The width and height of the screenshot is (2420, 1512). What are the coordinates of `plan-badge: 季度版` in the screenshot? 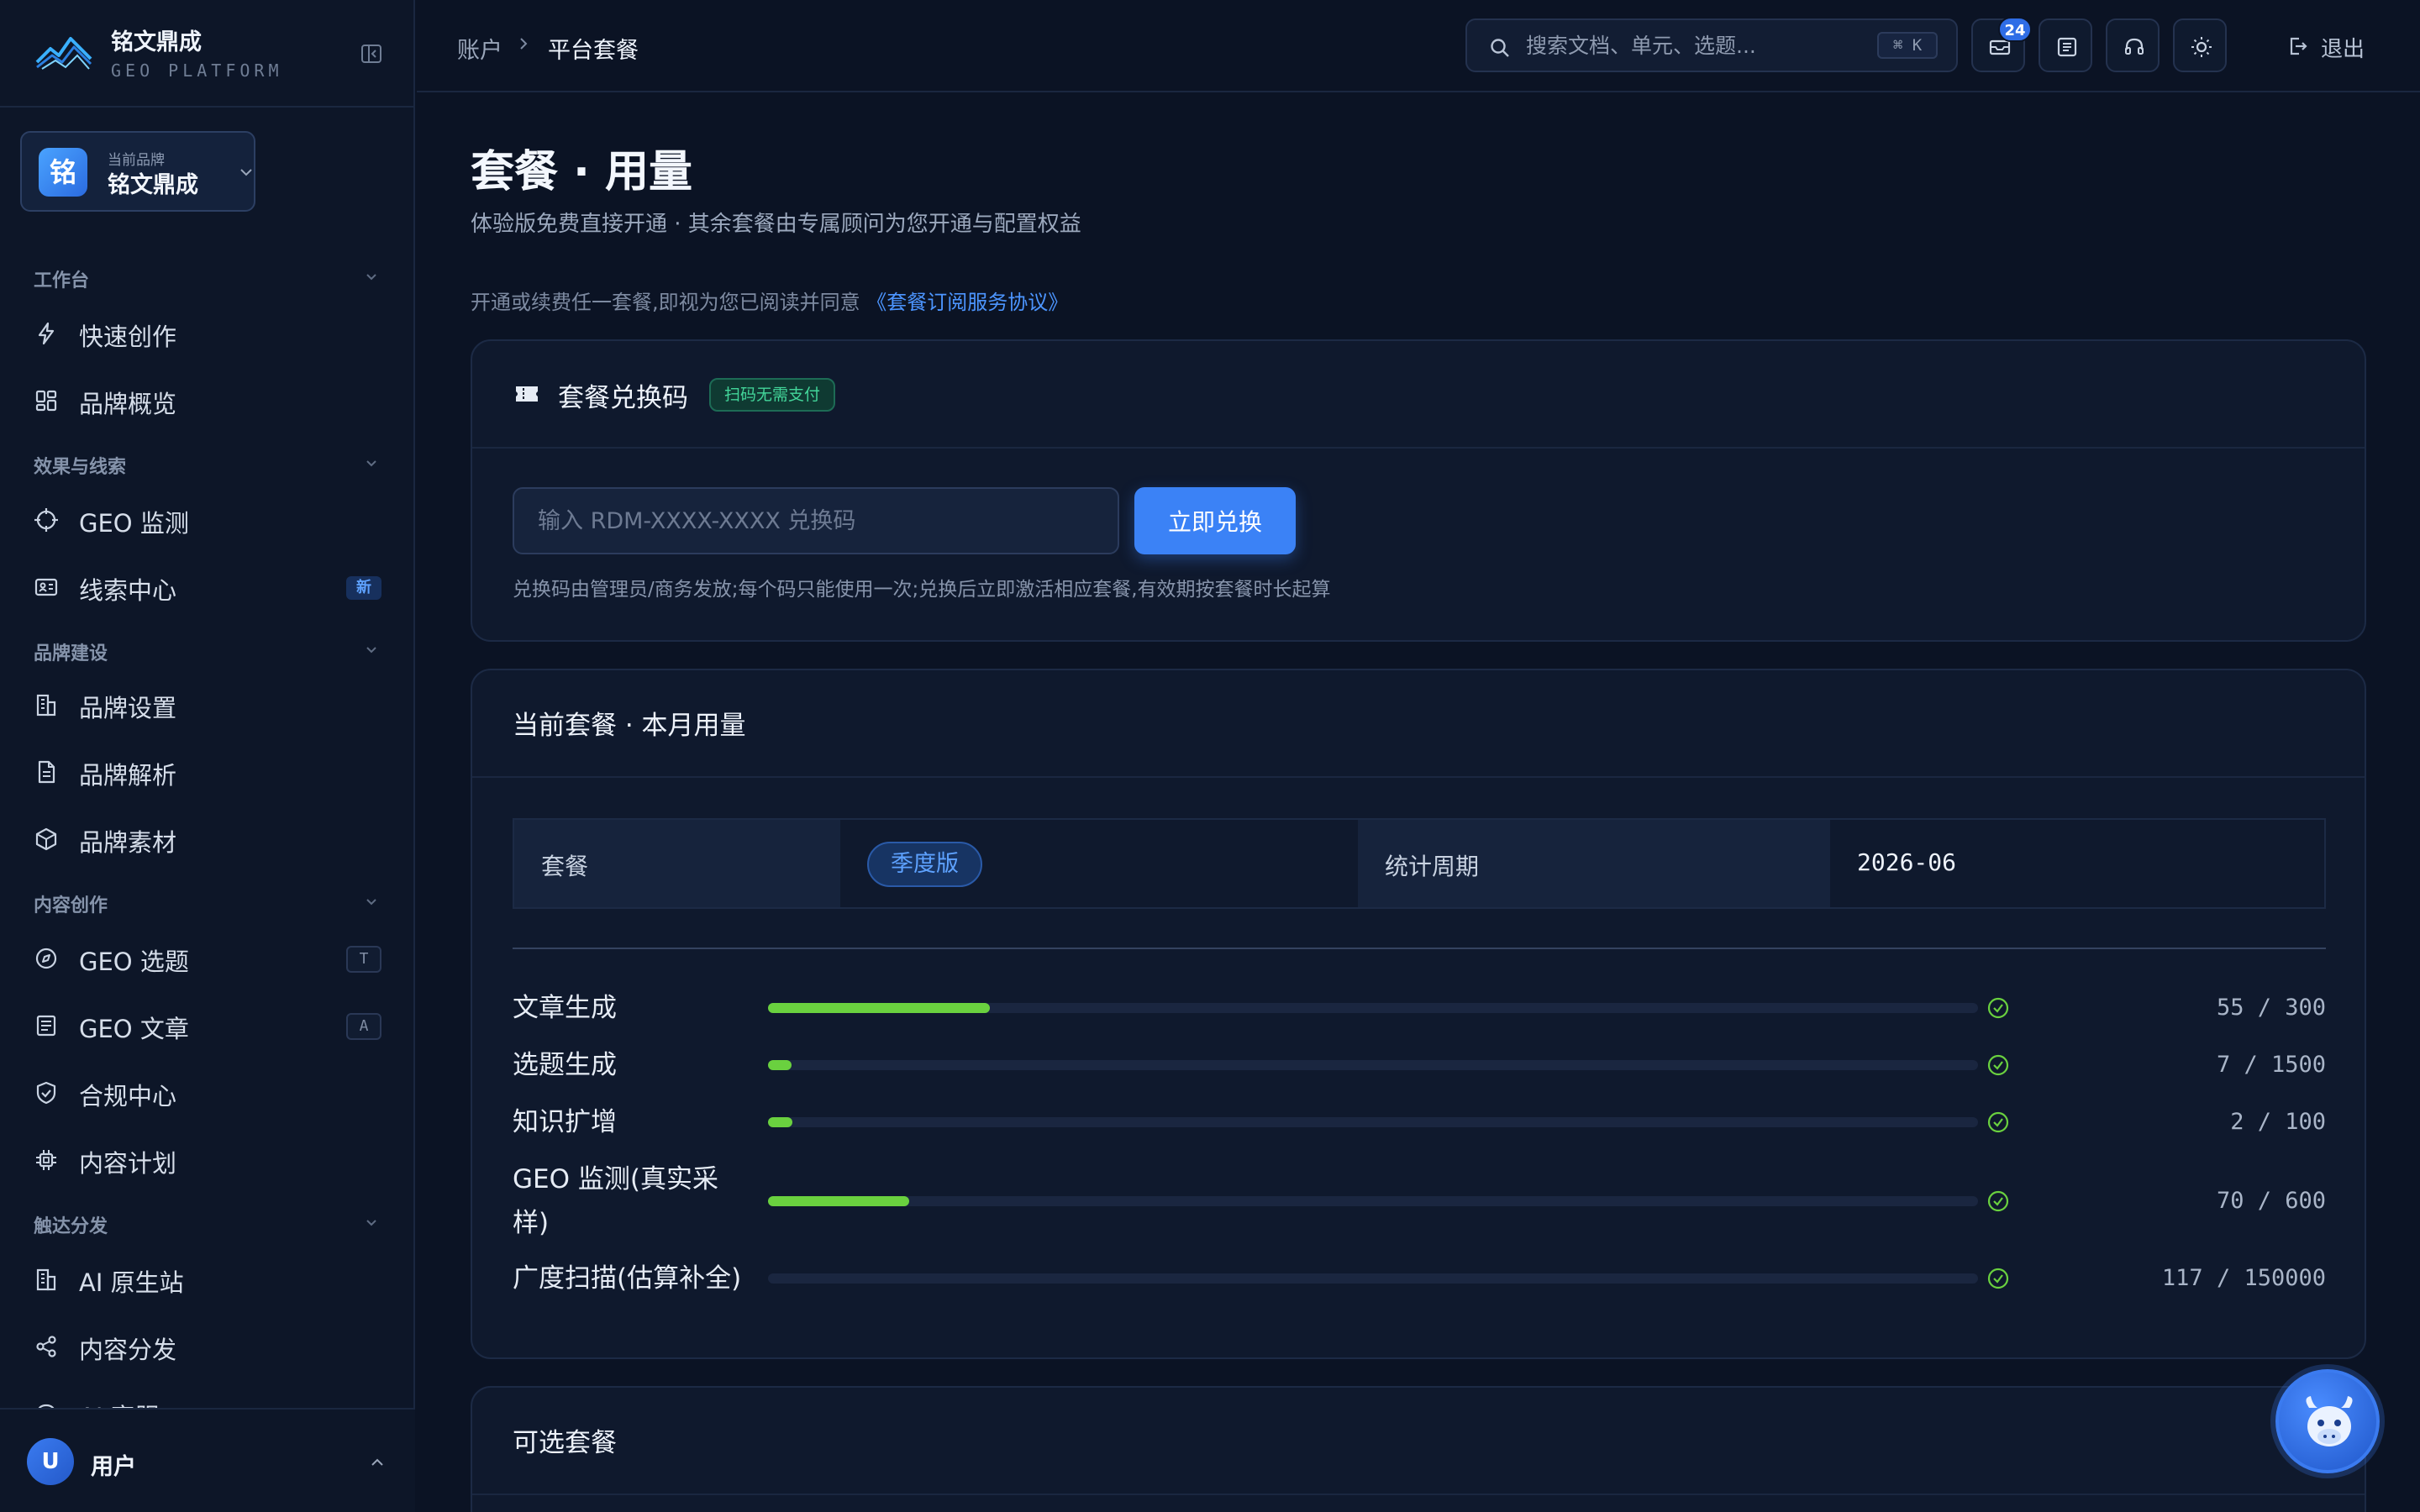 It's located at (925, 864).